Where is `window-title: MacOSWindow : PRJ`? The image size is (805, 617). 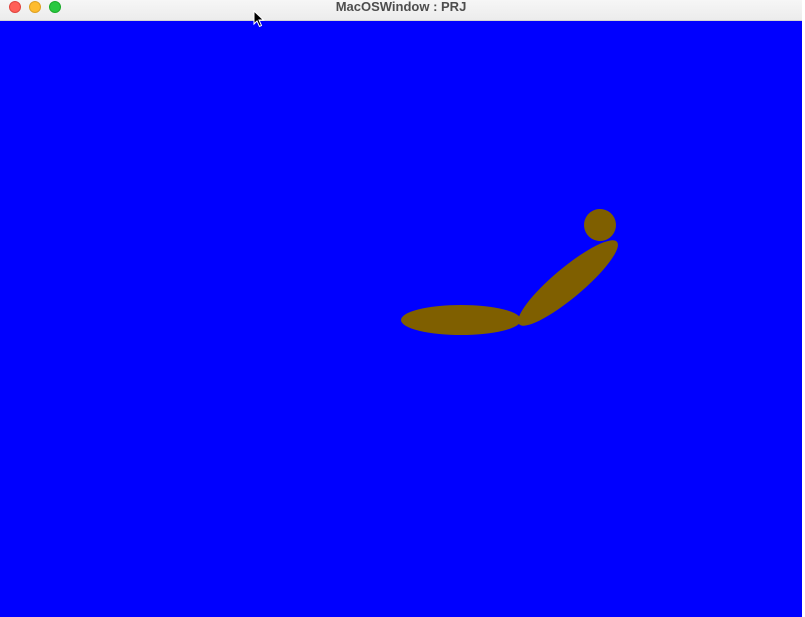 window-title: MacOSWindow : PRJ is located at coordinates (401, 7).